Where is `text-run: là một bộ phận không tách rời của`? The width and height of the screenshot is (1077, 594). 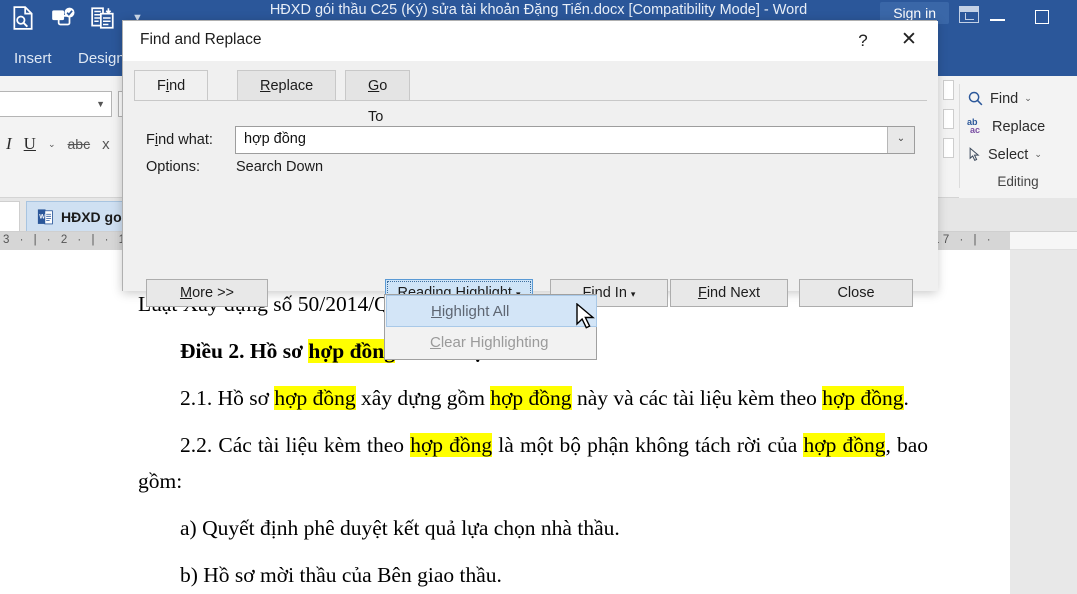
text-run: là một bộ phận không tách rời của is located at coordinates (648, 445).